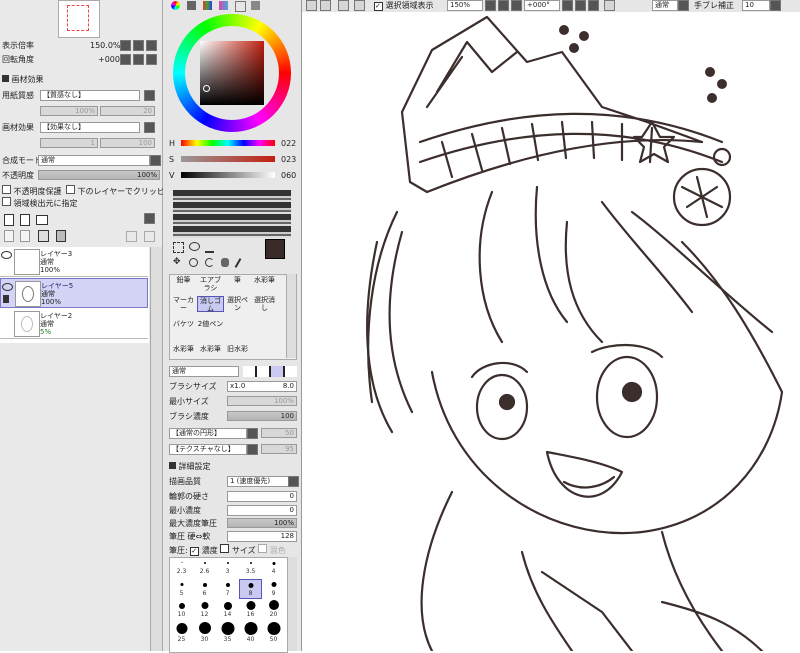 The image size is (800, 653). I want to click on transfer-down-icon, so click(9, 236).